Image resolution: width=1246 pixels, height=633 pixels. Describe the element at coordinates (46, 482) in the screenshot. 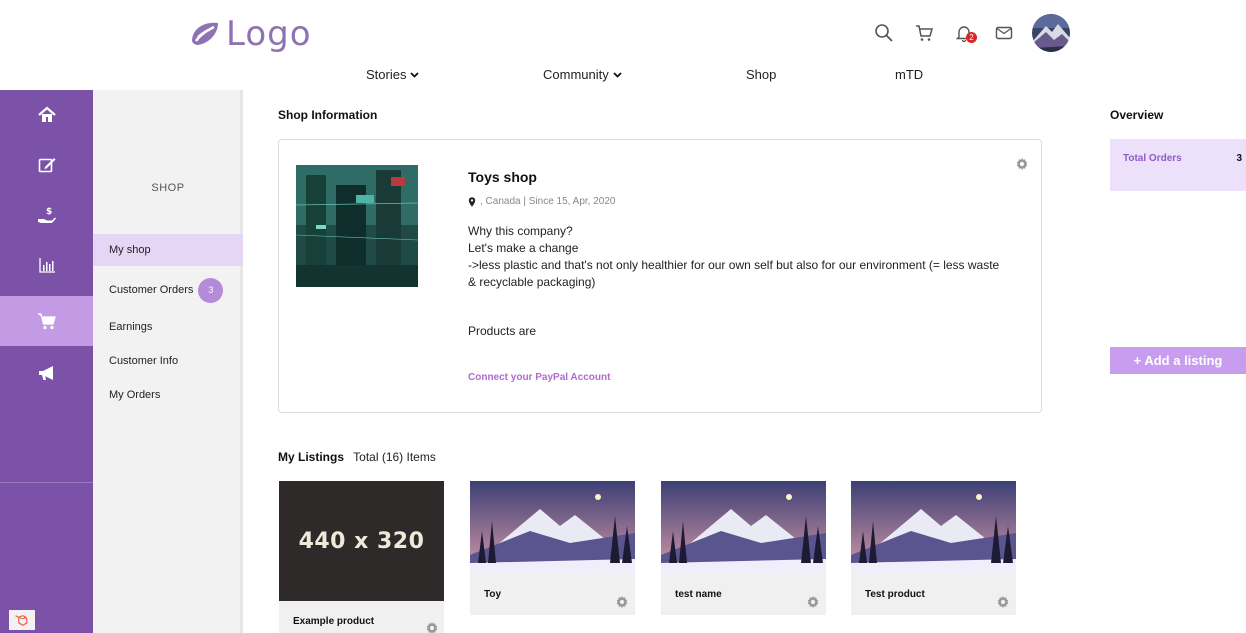

I see `rail-divider` at that location.